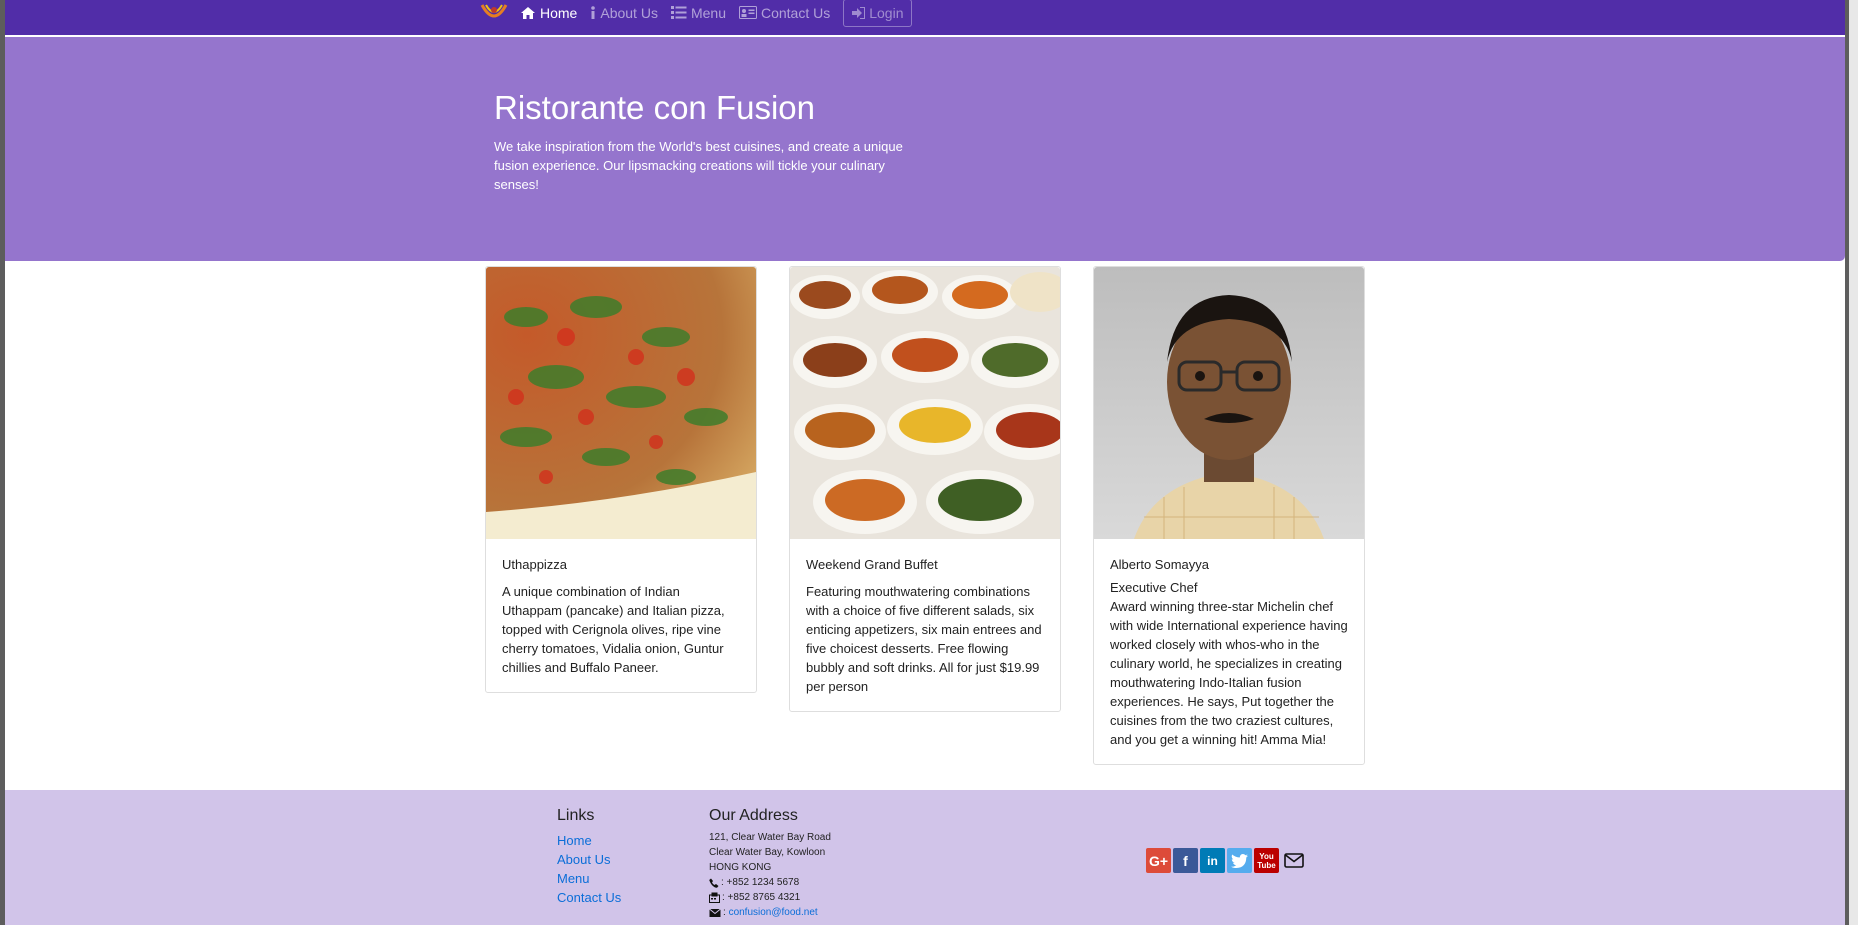 This screenshot has height=925, width=1858. I want to click on phone-number: : +852 1234 5678, so click(760, 882).